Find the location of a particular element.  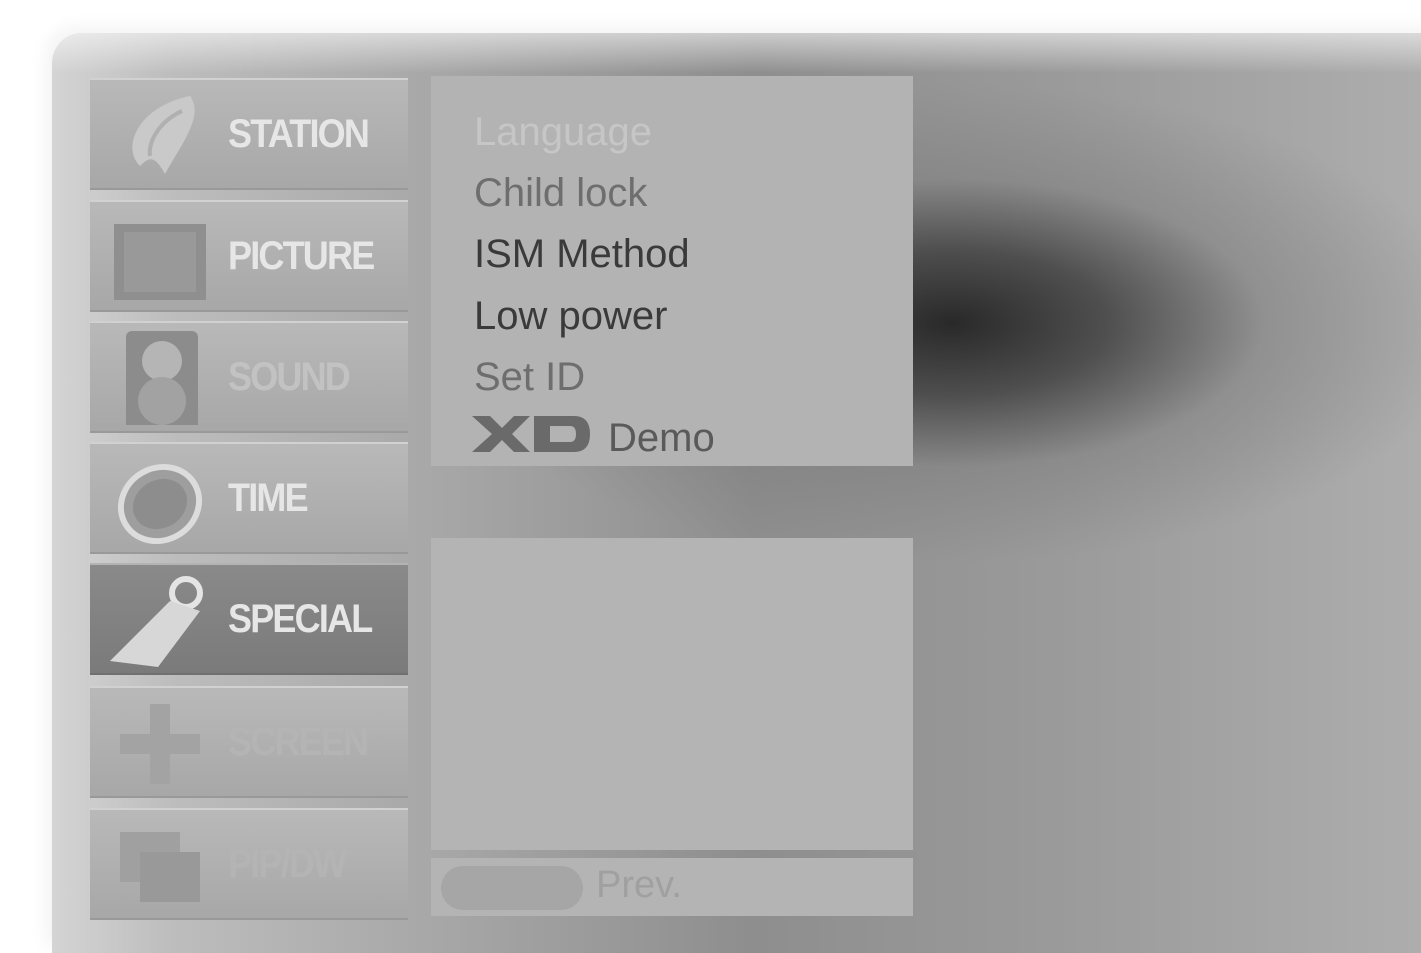

antenna-icon is located at coordinates (163, 135).